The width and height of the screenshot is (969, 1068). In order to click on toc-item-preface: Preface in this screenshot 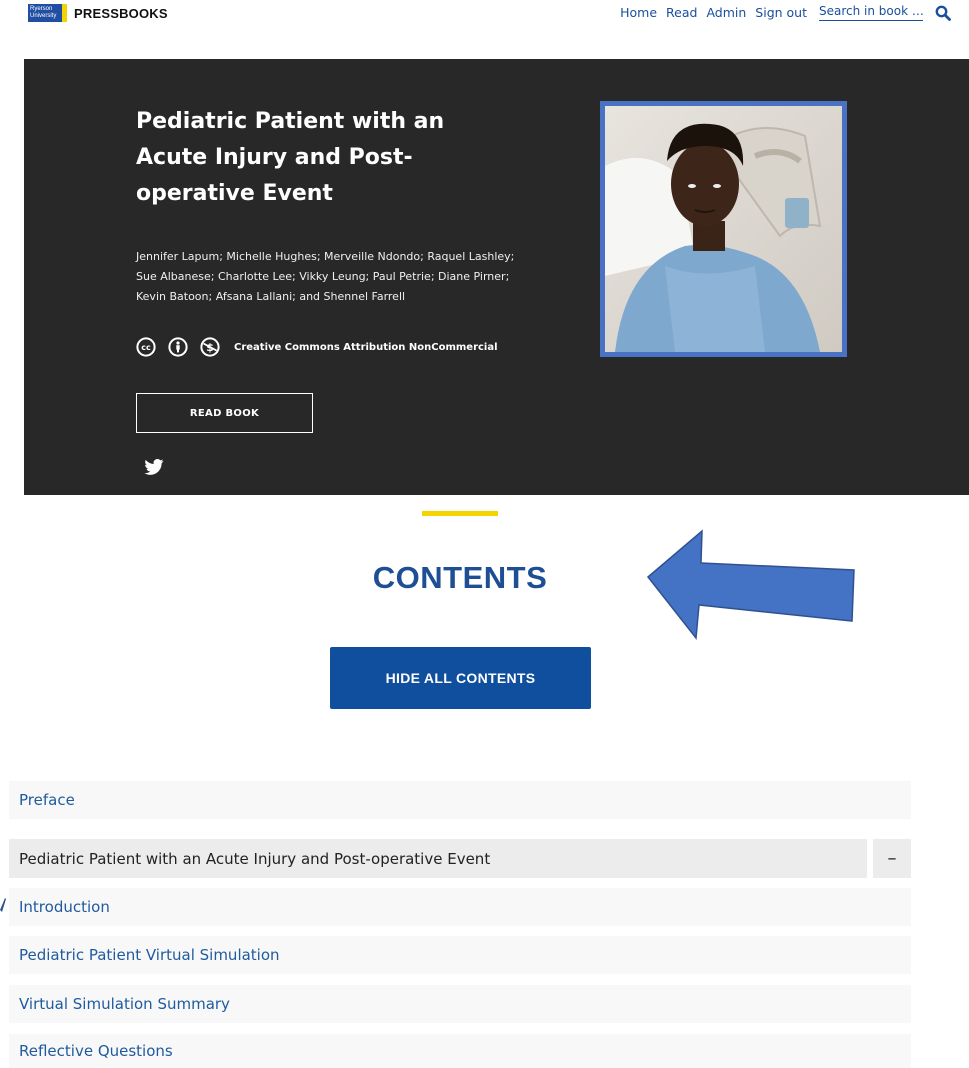, I will do `click(460, 800)`.